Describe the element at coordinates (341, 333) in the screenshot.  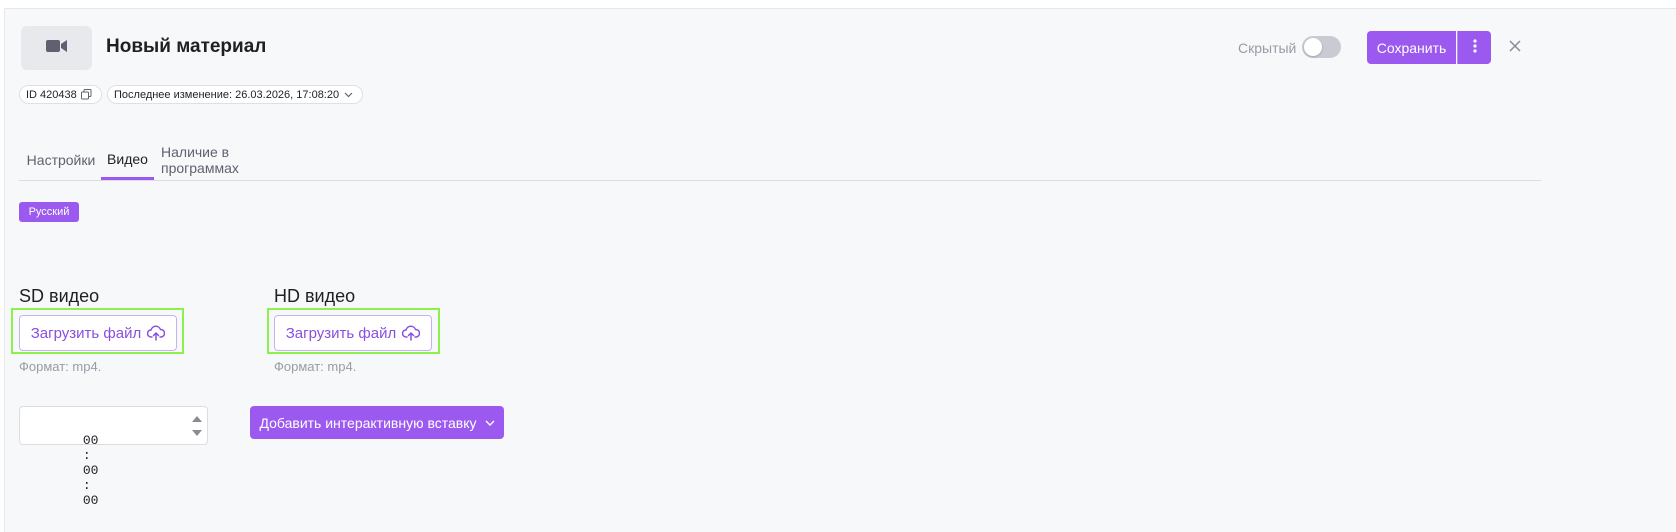
I see `hd-upload-label: Загрузить файл` at that location.